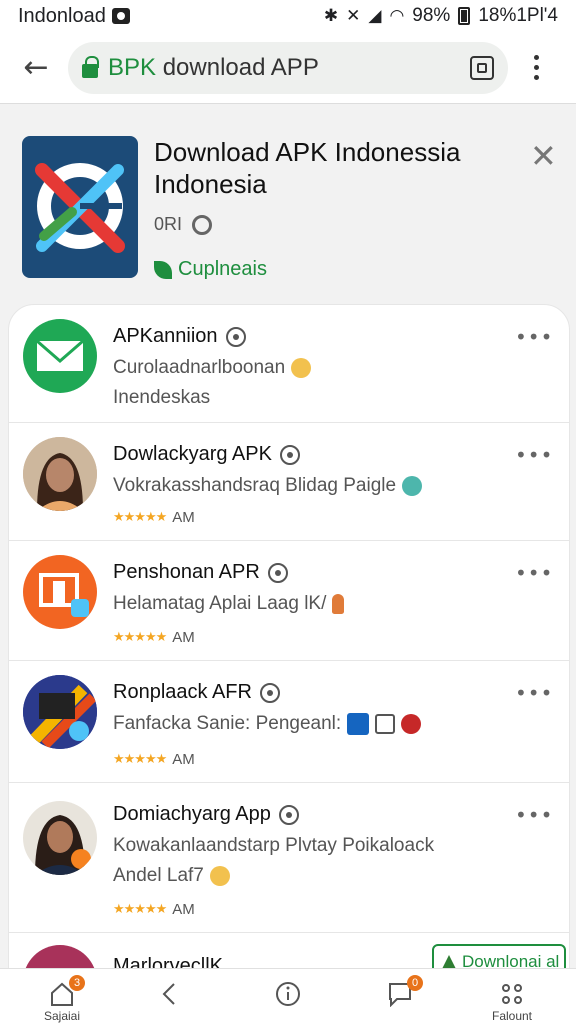 The image size is (576, 1024). Describe the element at coordinates (60, 712) in the screenshot. I see `stripe-app-icon` at that location.